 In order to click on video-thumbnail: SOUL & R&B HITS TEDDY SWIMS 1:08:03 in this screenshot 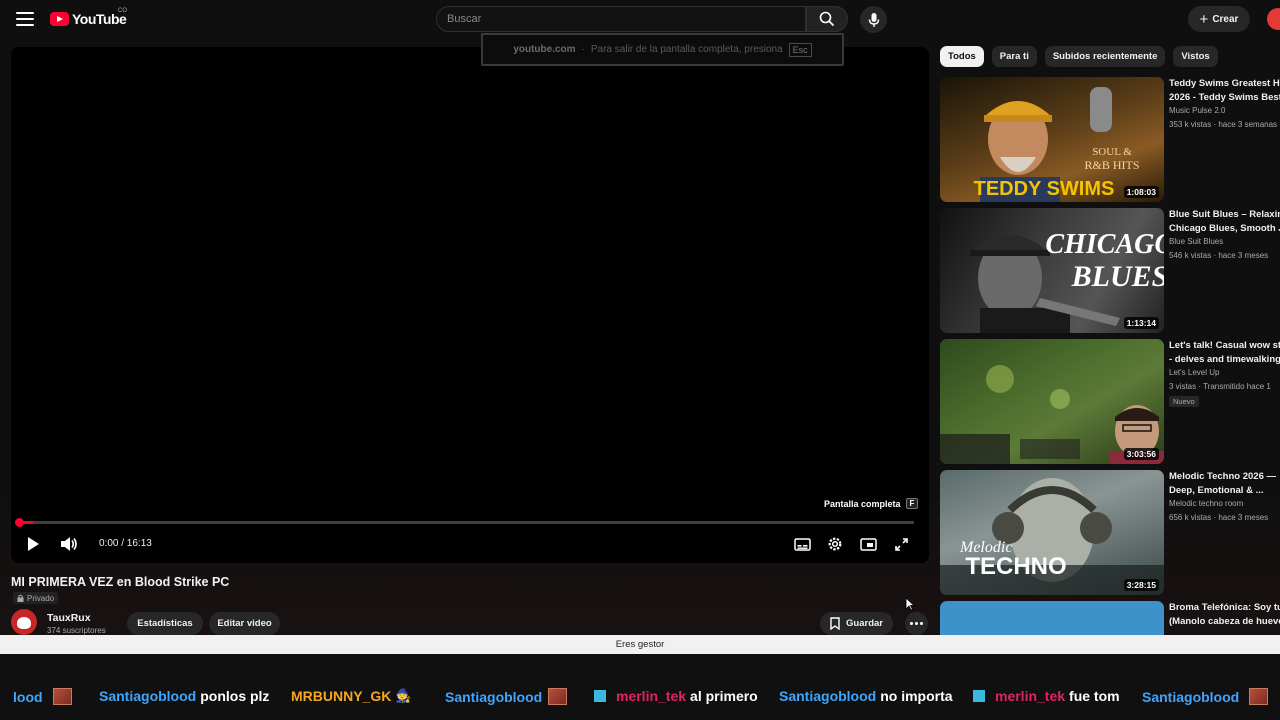, I will do `click(1052, 139)`.